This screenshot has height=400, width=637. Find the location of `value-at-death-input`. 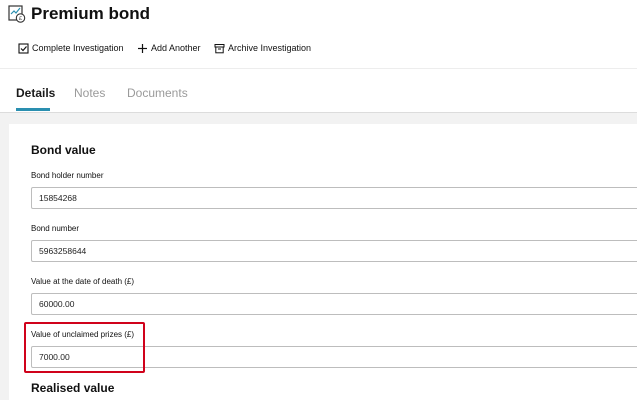

value-at-death-input is located at coordinates (334, 304).